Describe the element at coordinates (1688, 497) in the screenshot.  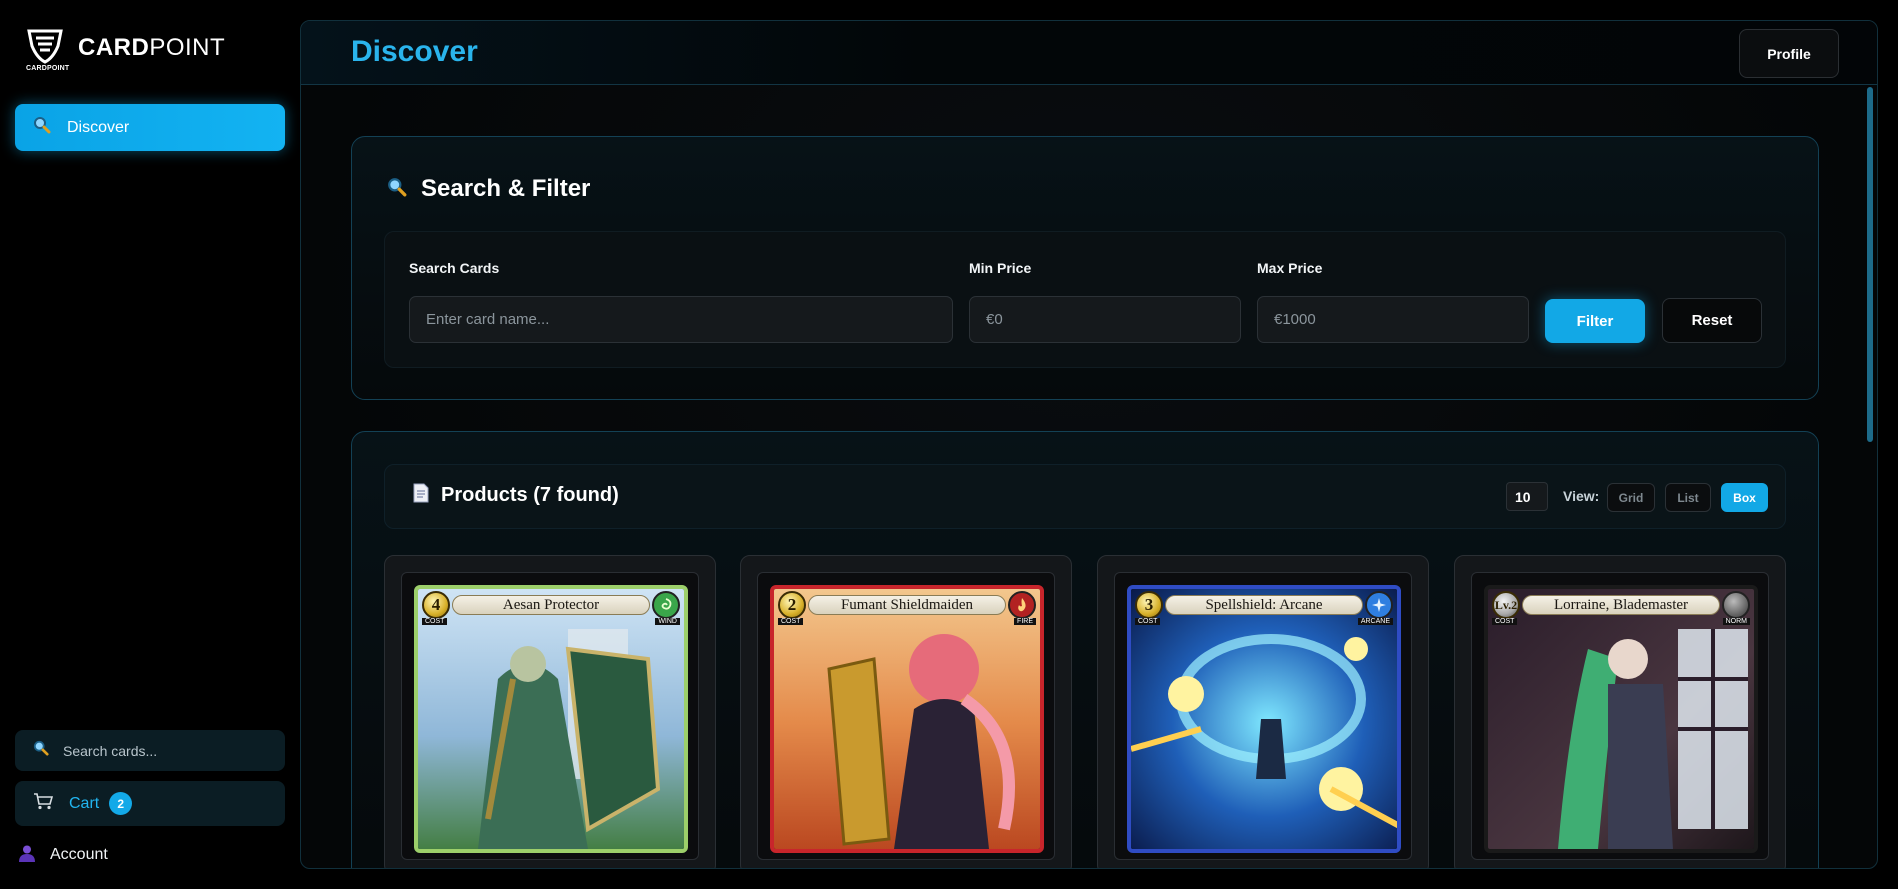
I see `view-list-button: List` at that location.